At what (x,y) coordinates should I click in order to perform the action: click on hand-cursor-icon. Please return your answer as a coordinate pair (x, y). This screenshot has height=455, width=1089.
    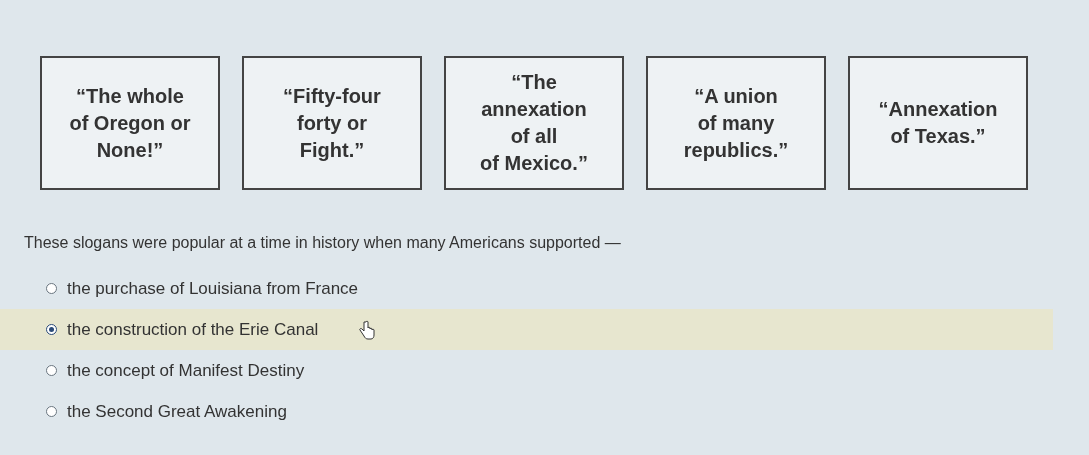
    Looking at the image, I should click on (367, 329).